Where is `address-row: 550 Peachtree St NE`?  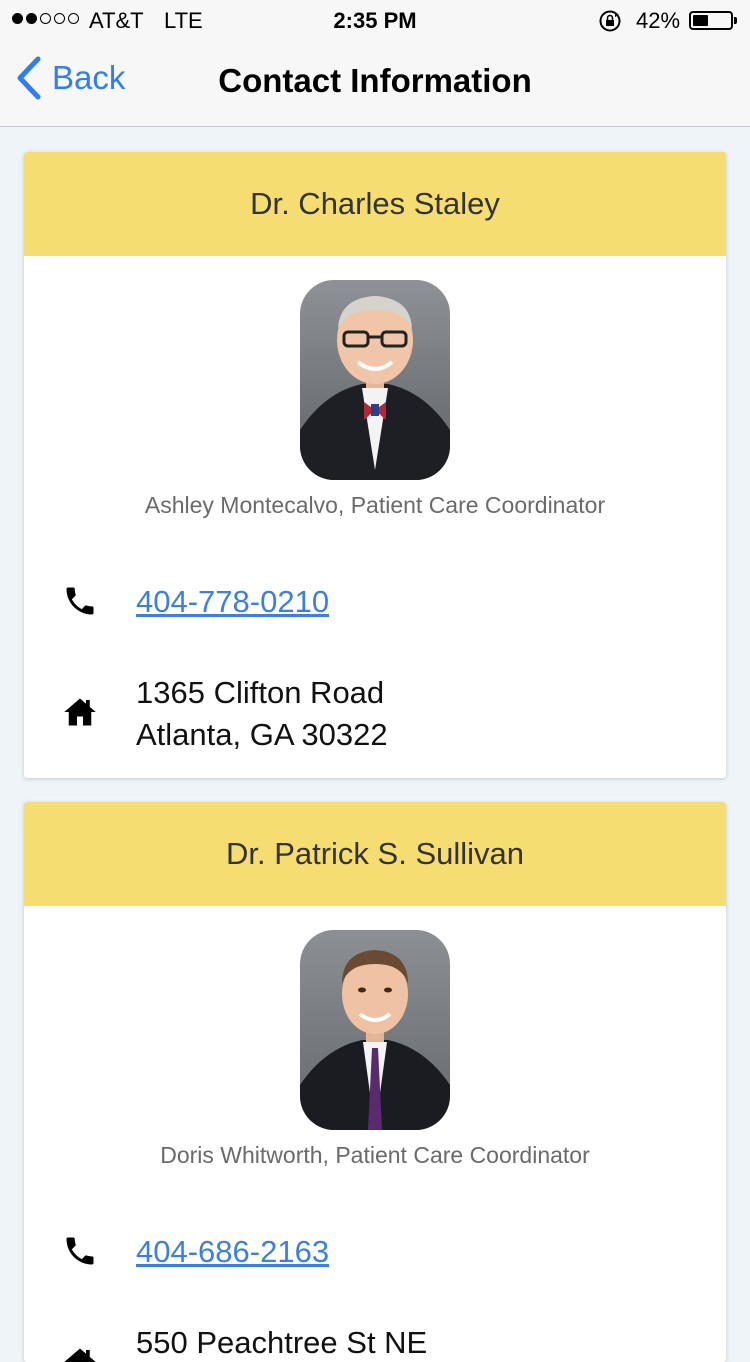
address-row: 550 Peachtree St NE is located at coordinates (375, 1341).